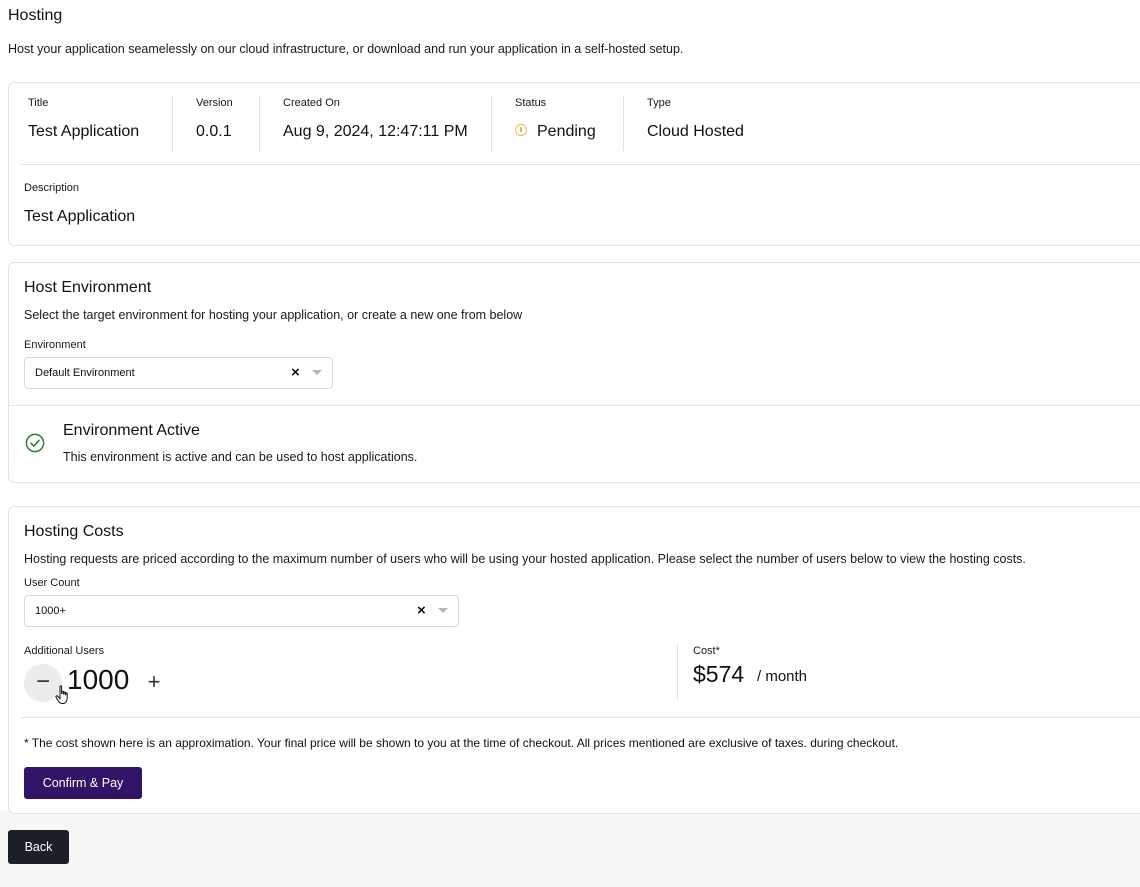  I want to click on additional-users-label: Additional Users, so click(64, 651).